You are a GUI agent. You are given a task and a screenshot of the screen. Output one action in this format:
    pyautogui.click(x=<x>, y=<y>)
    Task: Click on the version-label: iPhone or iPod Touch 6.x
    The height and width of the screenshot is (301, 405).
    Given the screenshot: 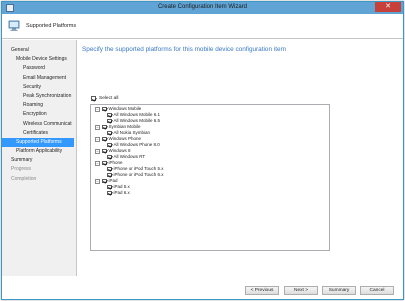 What is the action you would take?
    pyautogui.click(x=138, y=174)
    